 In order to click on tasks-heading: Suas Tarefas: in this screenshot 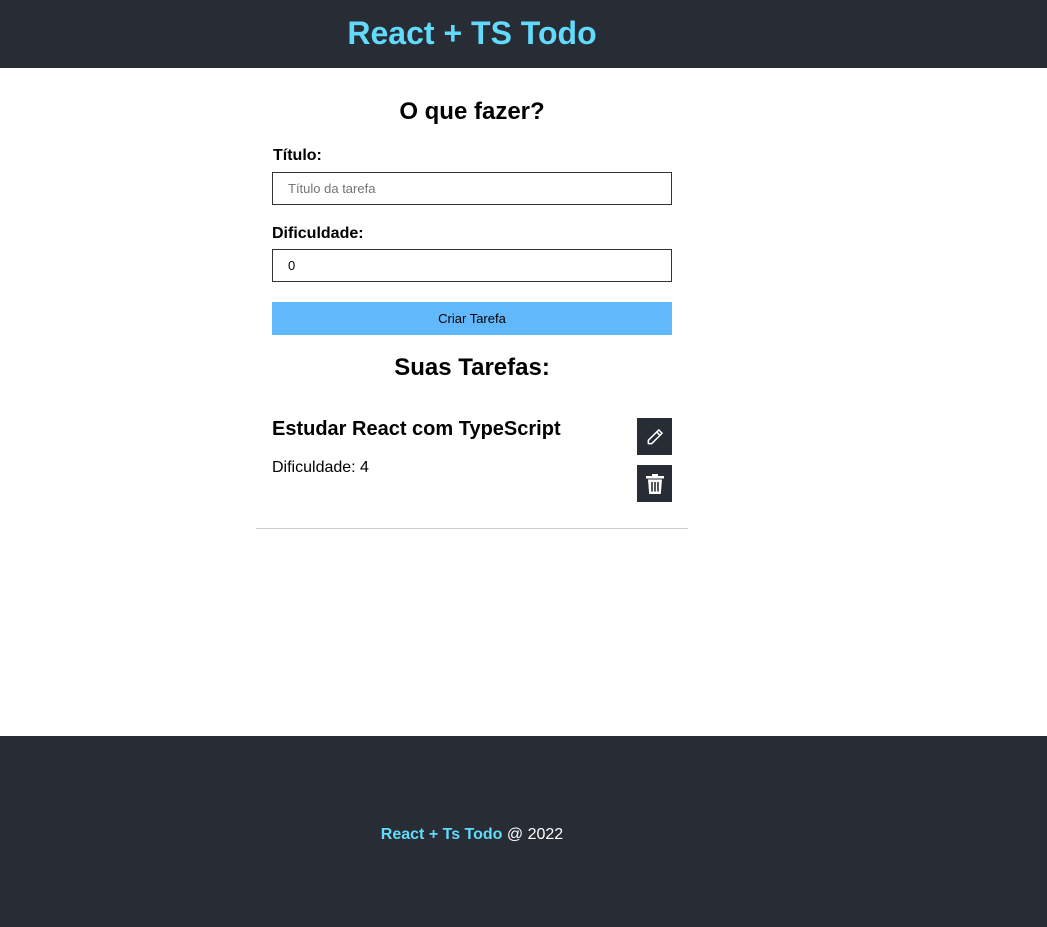, I will do `click(472, 367)`.